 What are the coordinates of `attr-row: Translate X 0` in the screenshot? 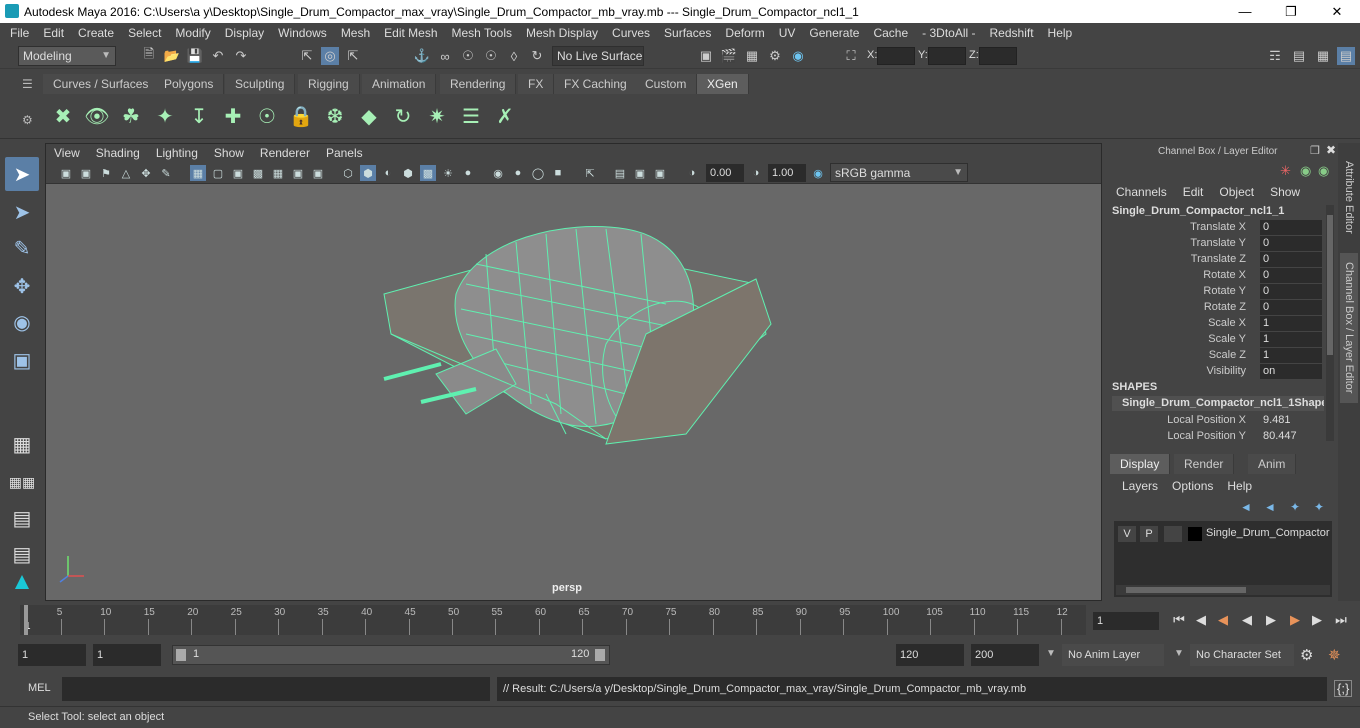 It's located at (1214, 228).